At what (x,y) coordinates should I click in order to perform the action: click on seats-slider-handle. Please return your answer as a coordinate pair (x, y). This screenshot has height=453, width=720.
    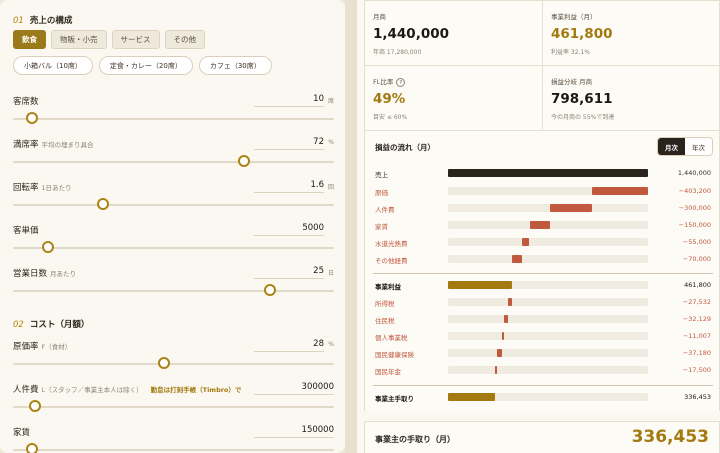
    Looking at the image, I should click on (32, 118).